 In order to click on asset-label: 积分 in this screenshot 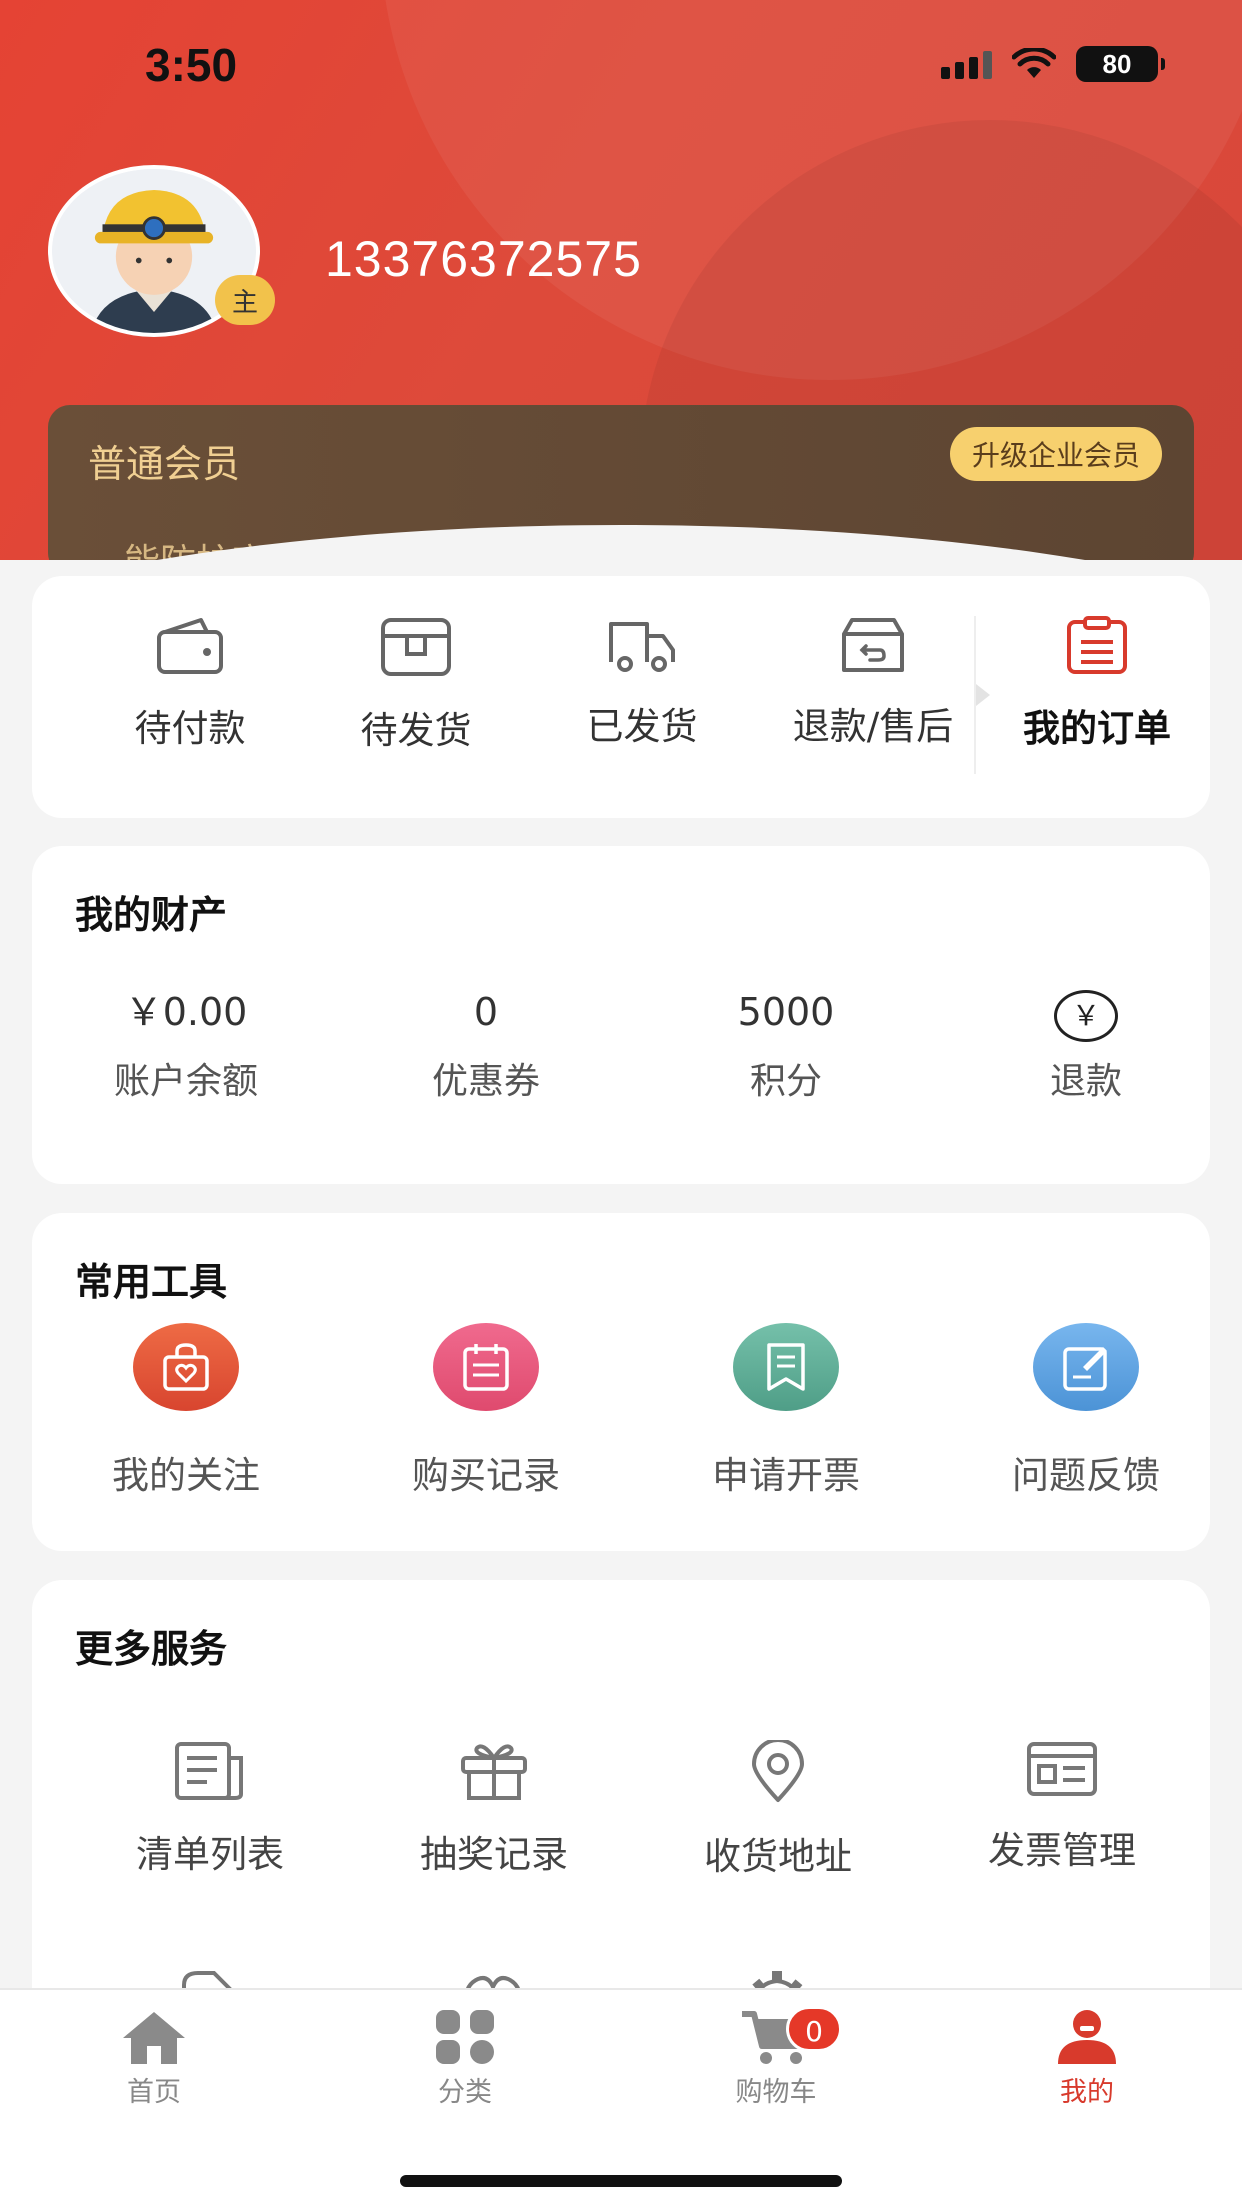, I will do `click(785, 1081)`.